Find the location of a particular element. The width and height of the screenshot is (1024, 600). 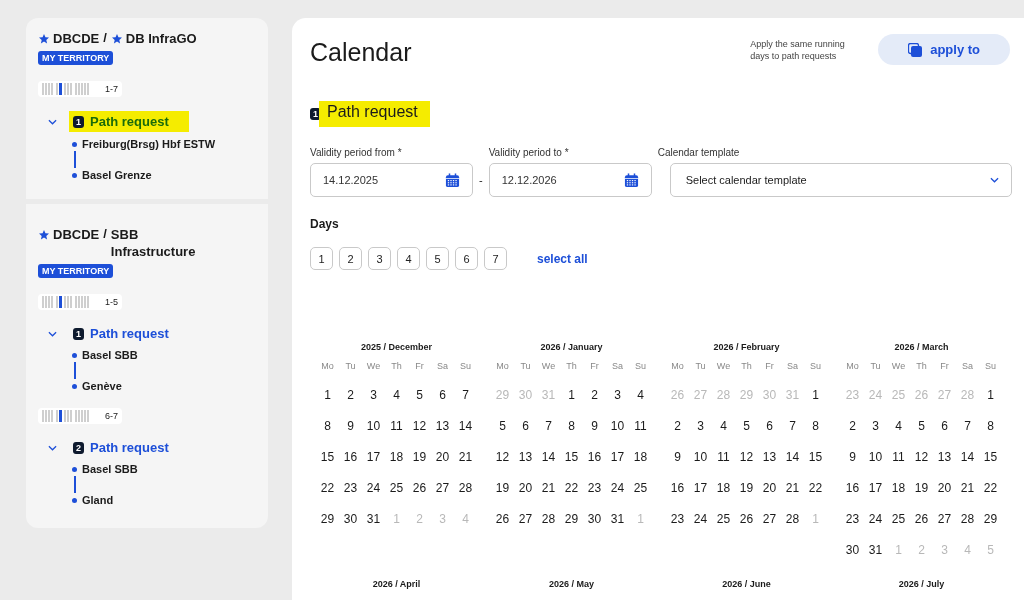

date-field: 14.12.2025 is located at coordinates (391, 180).